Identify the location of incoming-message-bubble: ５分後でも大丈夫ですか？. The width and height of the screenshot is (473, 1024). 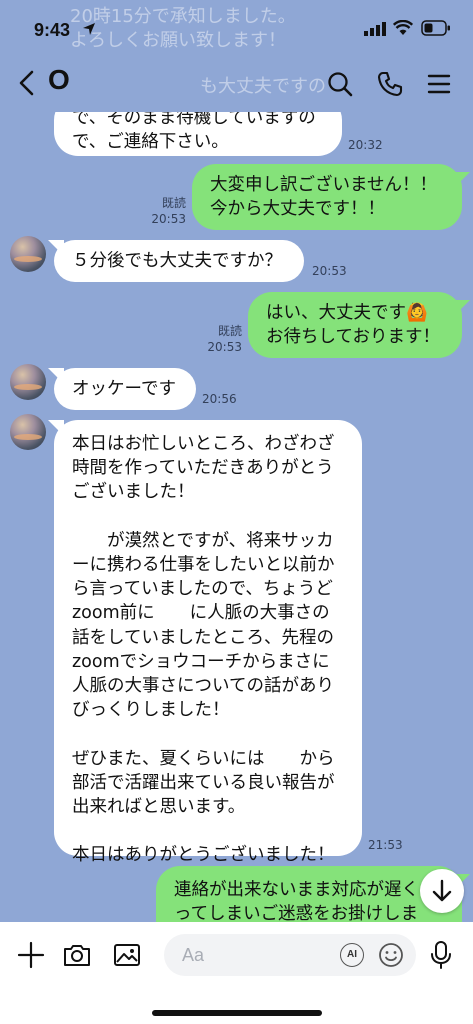
(179, 261).